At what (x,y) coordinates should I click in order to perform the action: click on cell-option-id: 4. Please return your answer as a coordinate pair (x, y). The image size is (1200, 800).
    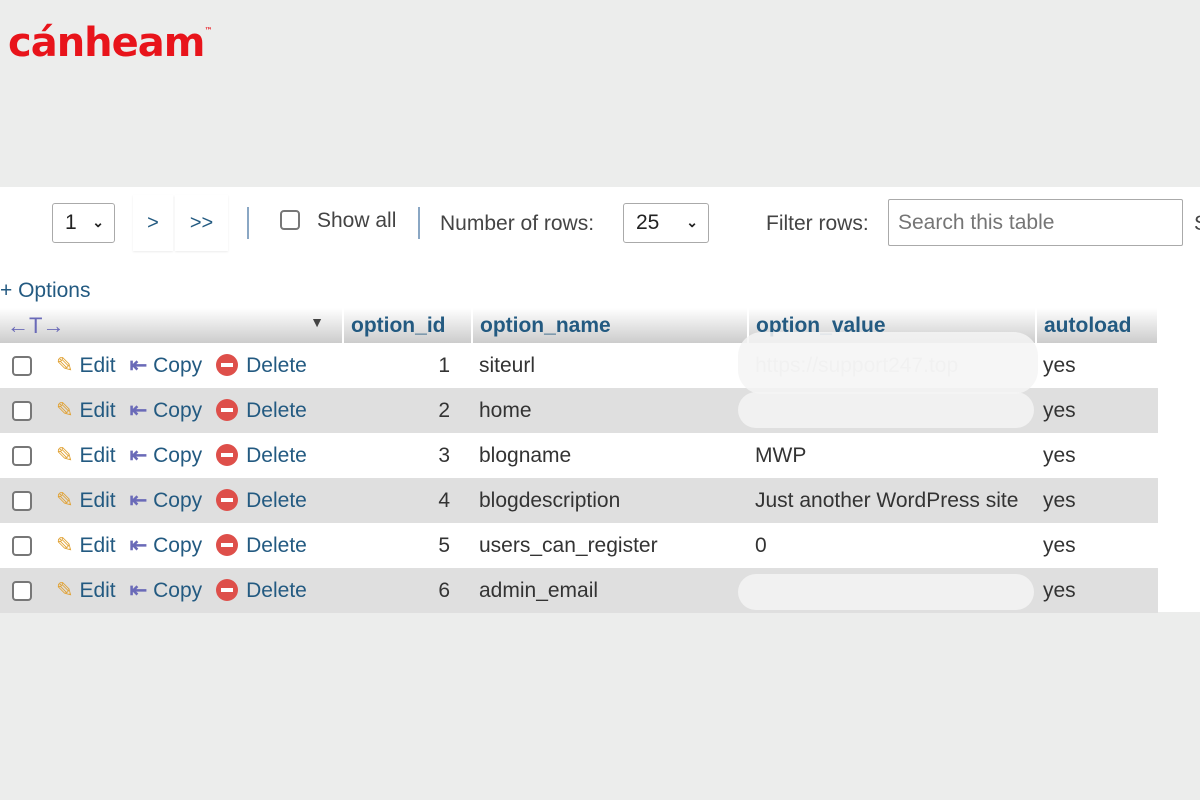
    Looking at the image, I should click on (407, 500).